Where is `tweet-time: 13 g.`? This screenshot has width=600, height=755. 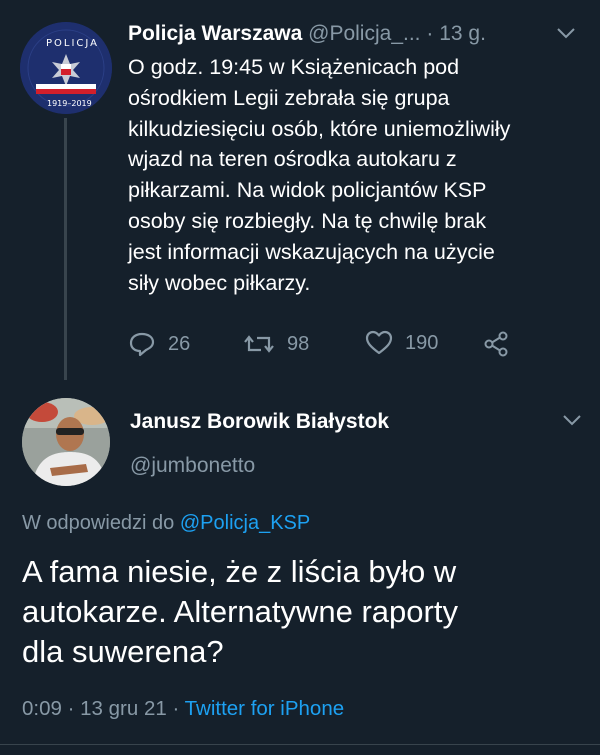
tweet-time: 13 g. is located at coordinates (462, 33).